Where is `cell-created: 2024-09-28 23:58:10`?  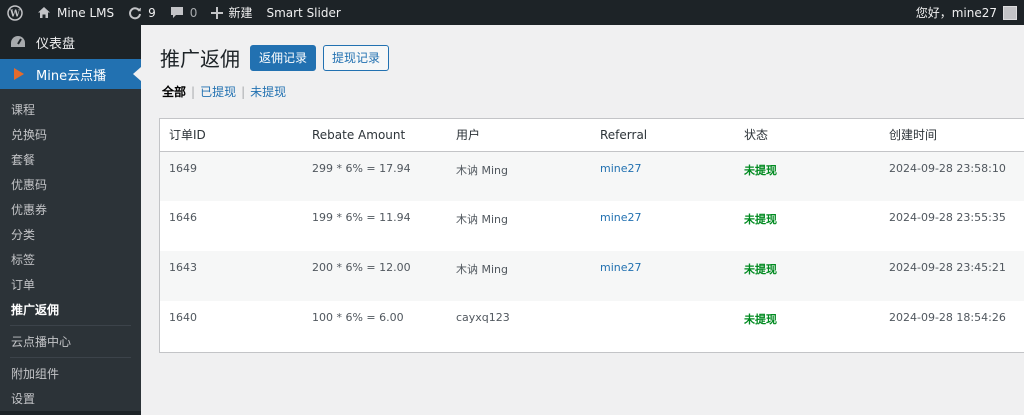 cell-created: 2024-09-28 23:58:10 is located at coordinates (947, 168).